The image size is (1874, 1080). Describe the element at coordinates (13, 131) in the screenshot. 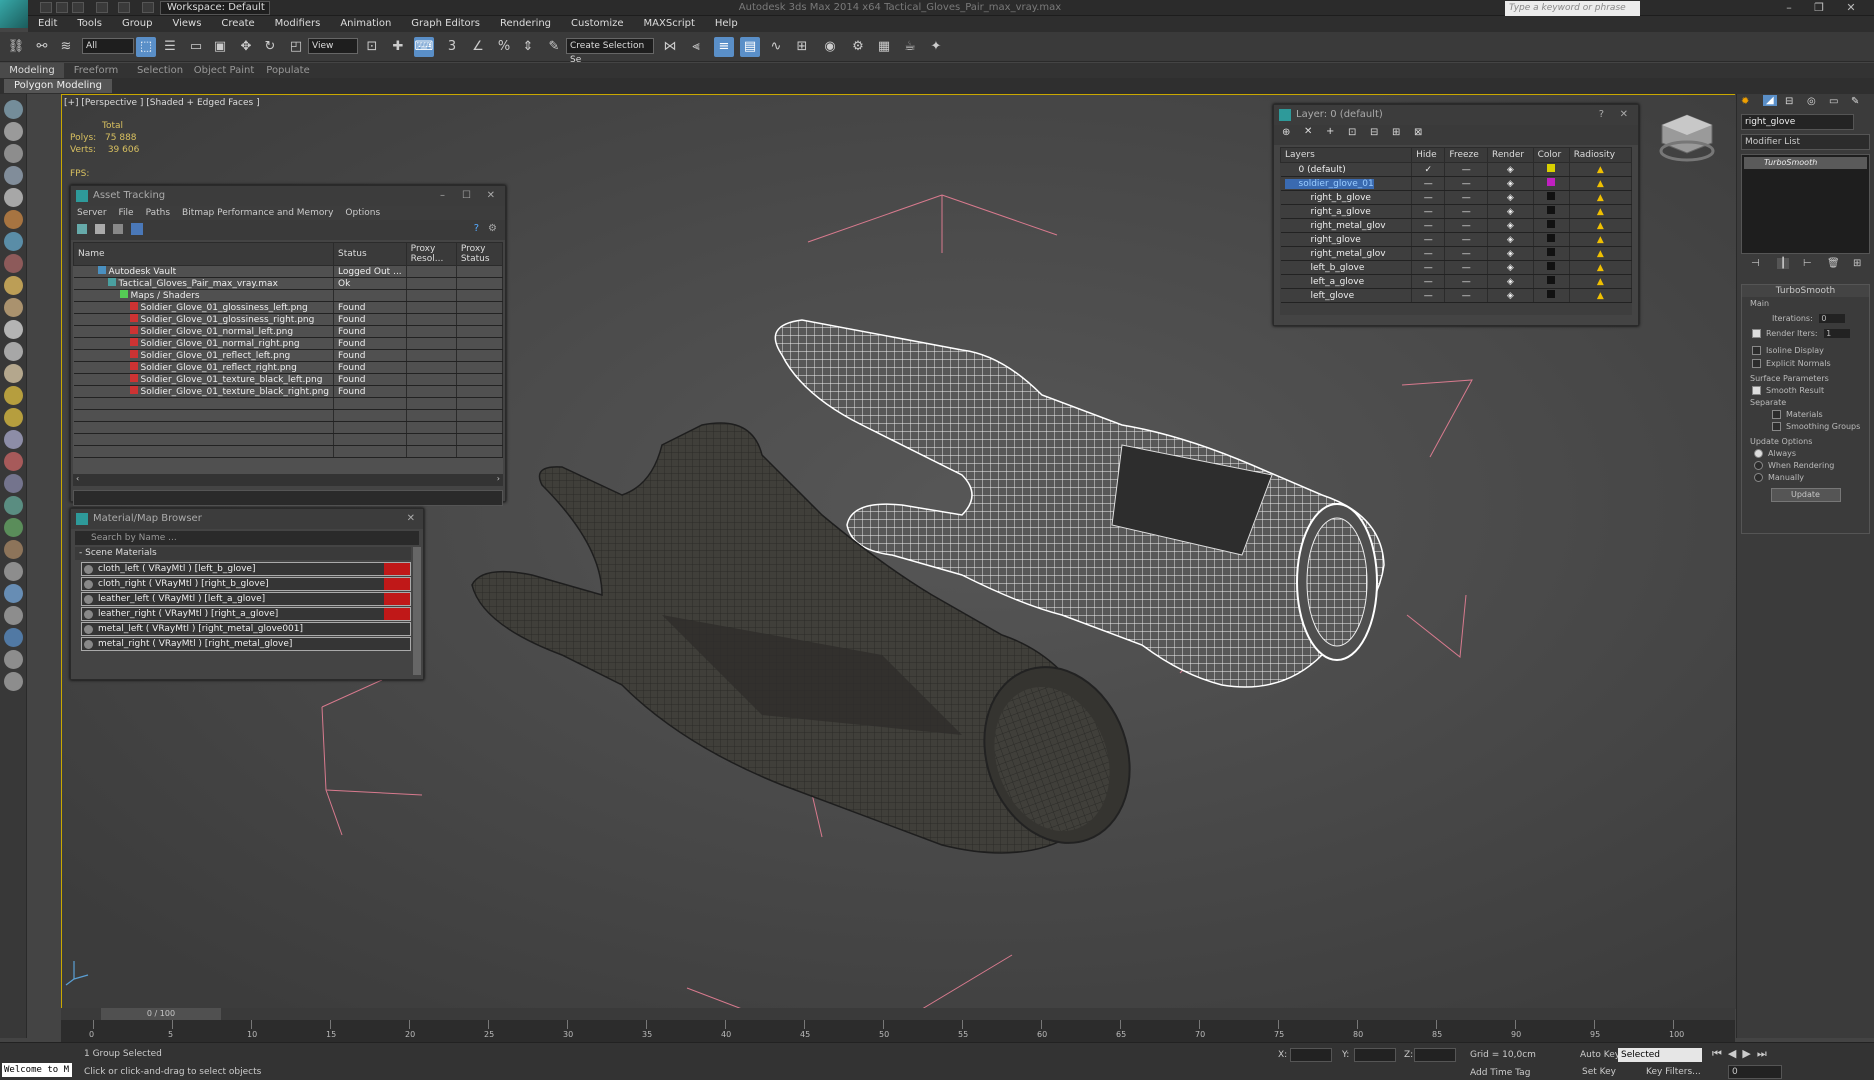

I see `pan-icon` at that location.